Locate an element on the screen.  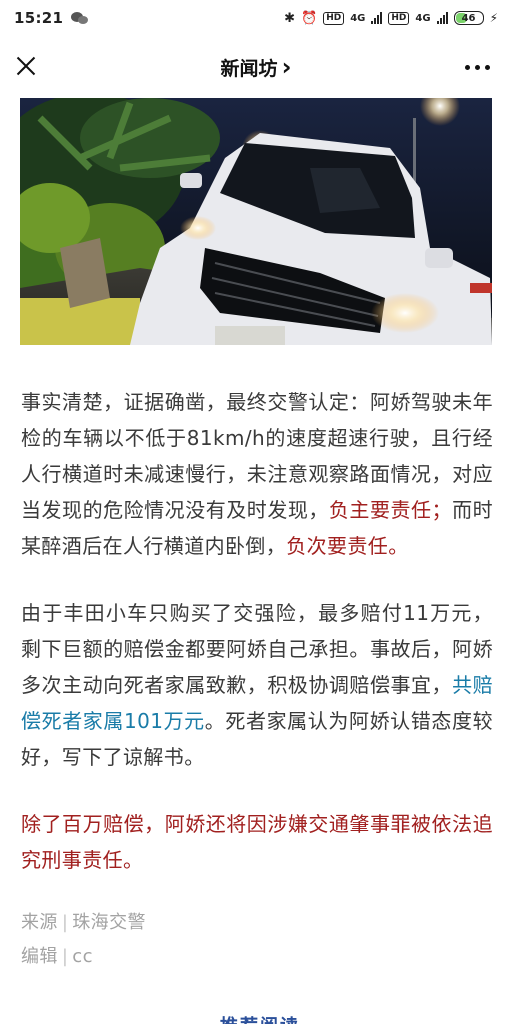
more-icon is located at coordinates (477, 67).